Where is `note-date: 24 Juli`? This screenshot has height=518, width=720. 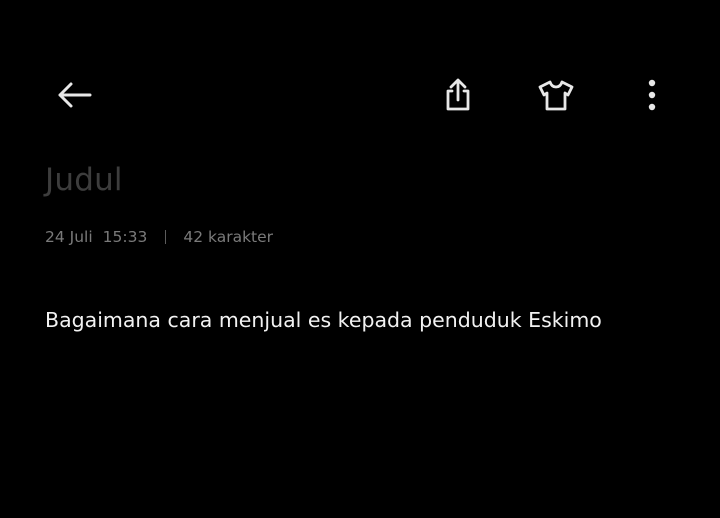 note-date: 24 Juli is located at coordinates (69, 237).